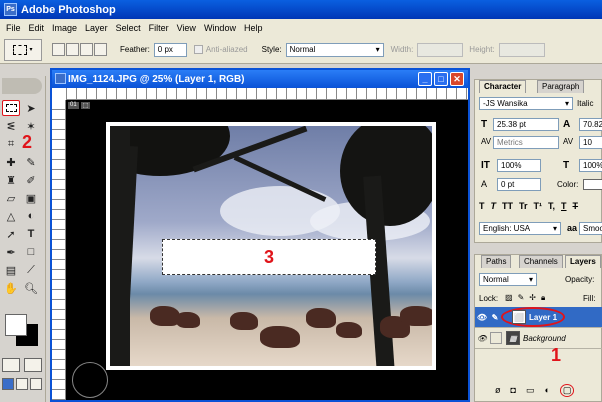  Describe the element at coordinates (11, 108) in the screenshot. I see `rect-marquee-tool-icon` at that location.